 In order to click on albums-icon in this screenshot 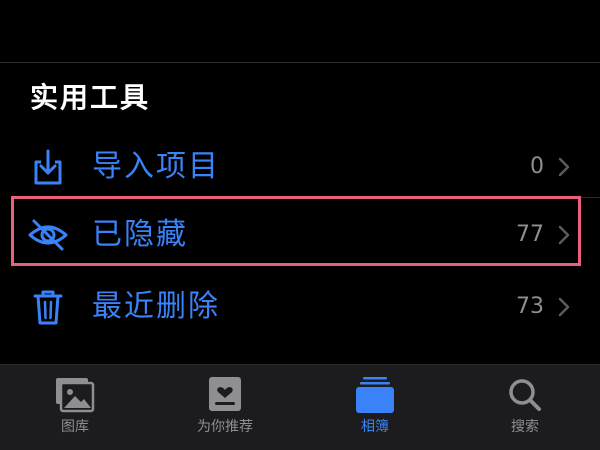, I will do `click(375, 395)`.